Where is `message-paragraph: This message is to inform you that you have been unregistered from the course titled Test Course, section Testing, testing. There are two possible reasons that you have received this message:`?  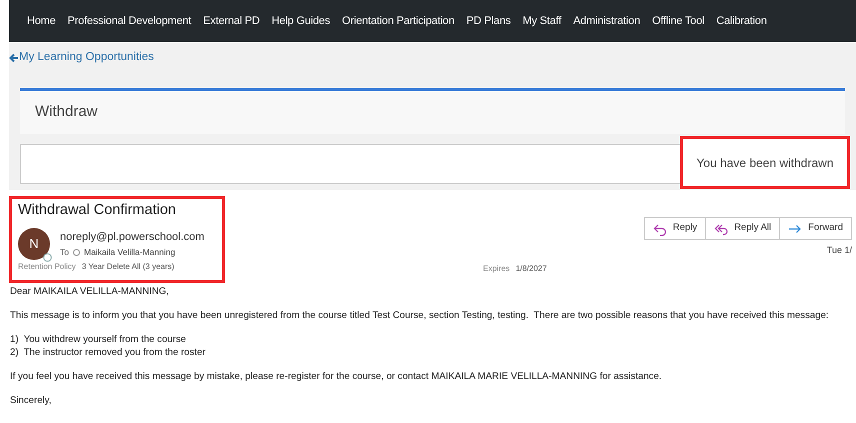
message-paragraph: This message is to inform you that you have been unregistered from the course titled Test Course, section Testing, testing. There are two possible reasons that you have received this message: is located at coordinates (420, 315).